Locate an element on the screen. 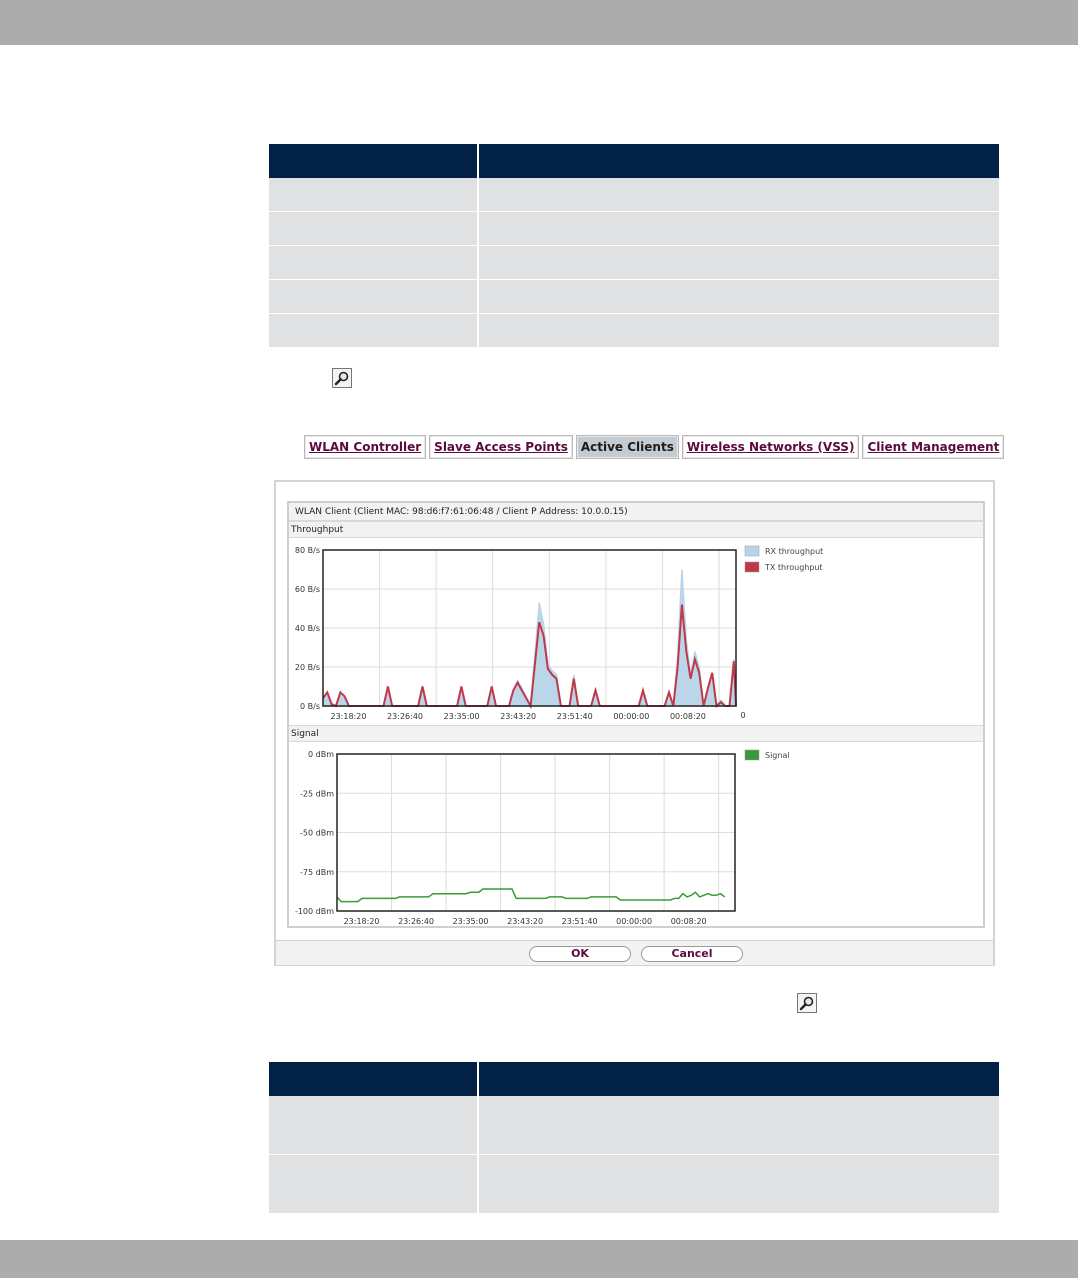 Image resolution: width=1078 pixels, height=1278 pixels. x-tick-label: 0 is located at coordinates (742, 715).